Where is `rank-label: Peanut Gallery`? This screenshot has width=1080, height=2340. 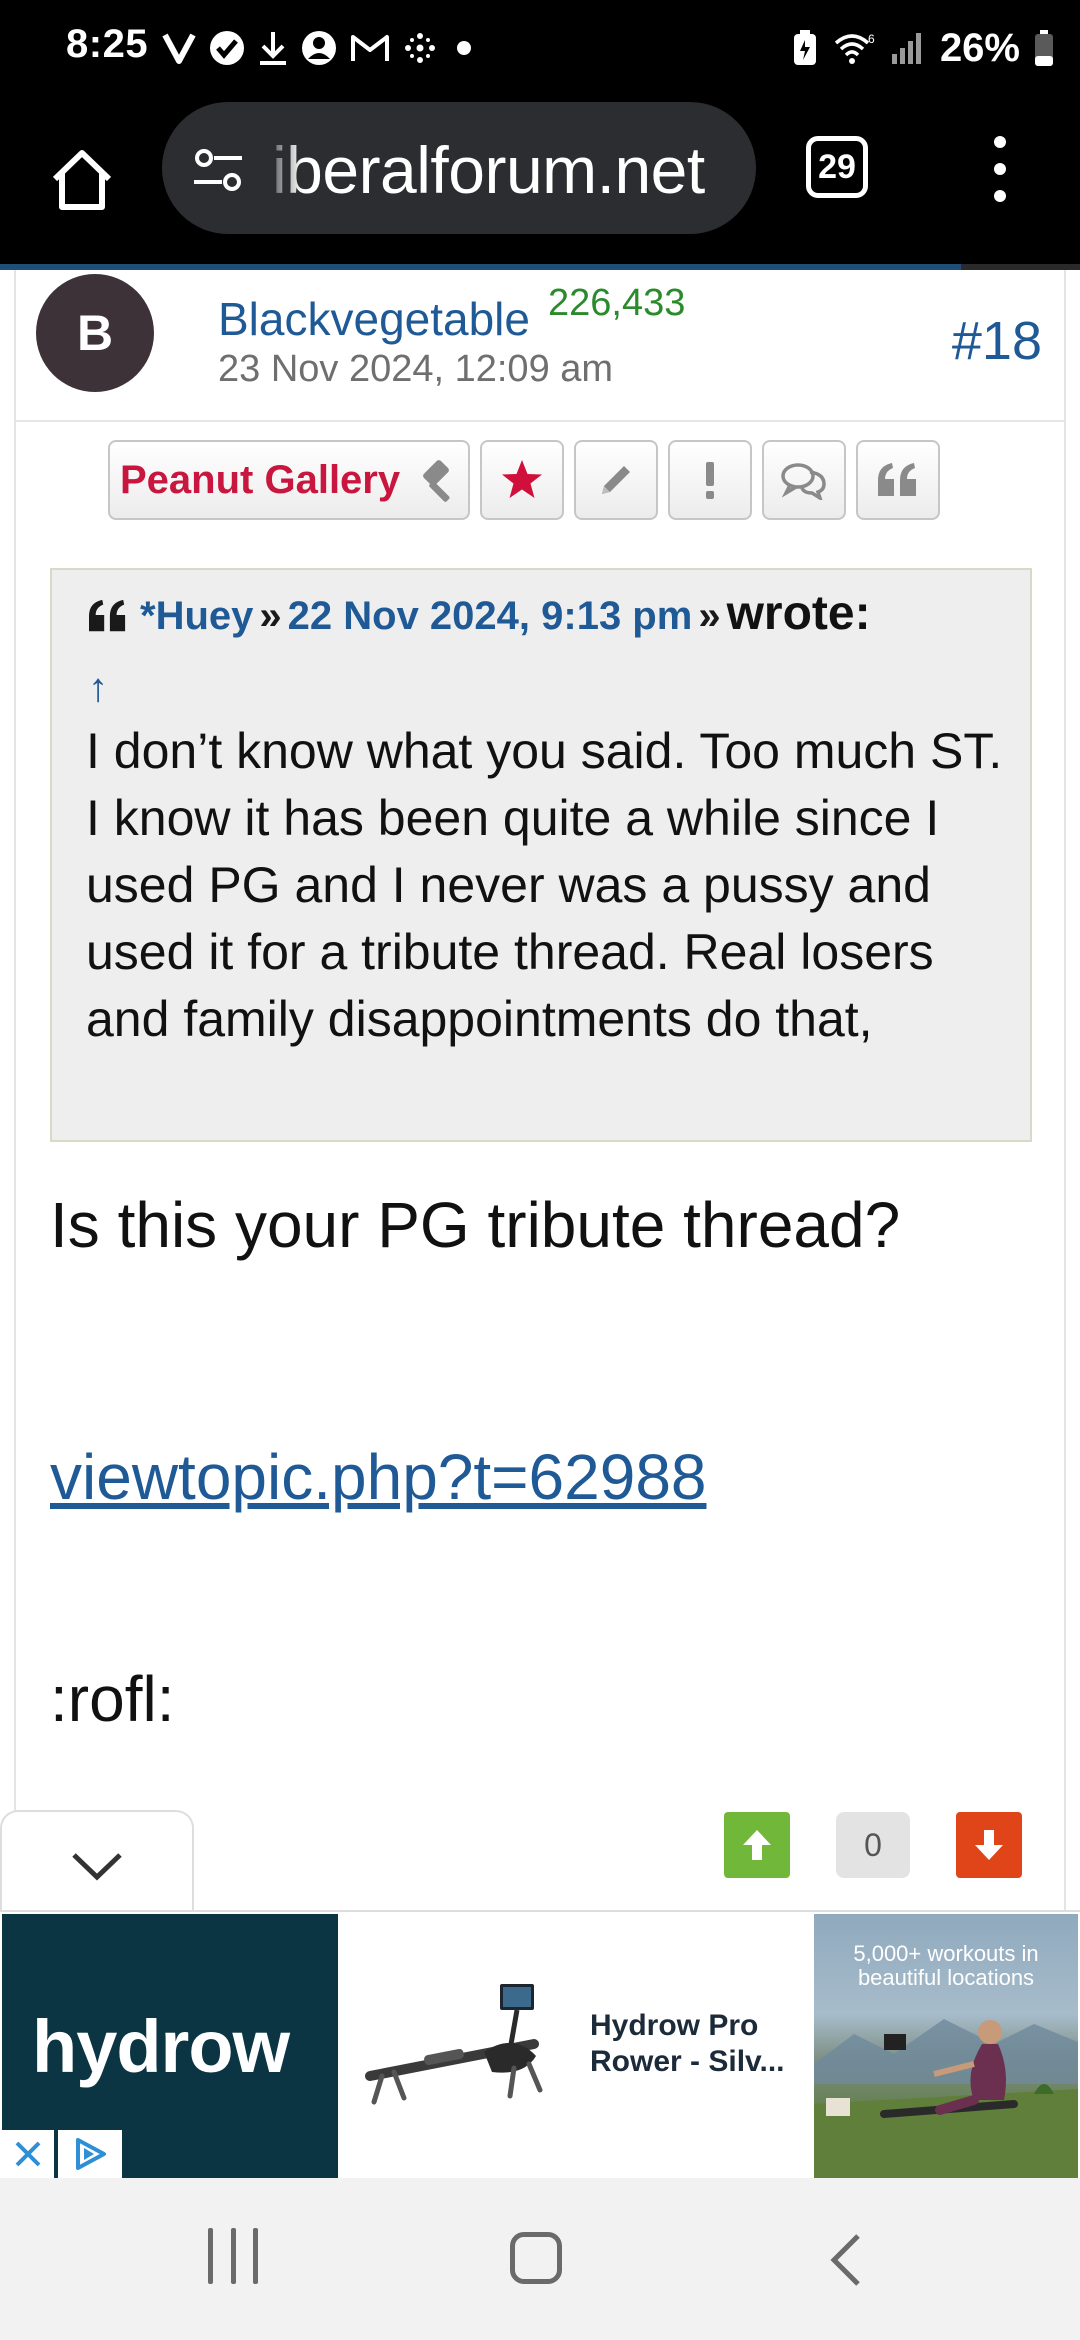 rank-label: Peanut Gallery is located at coordinates (260, 479).